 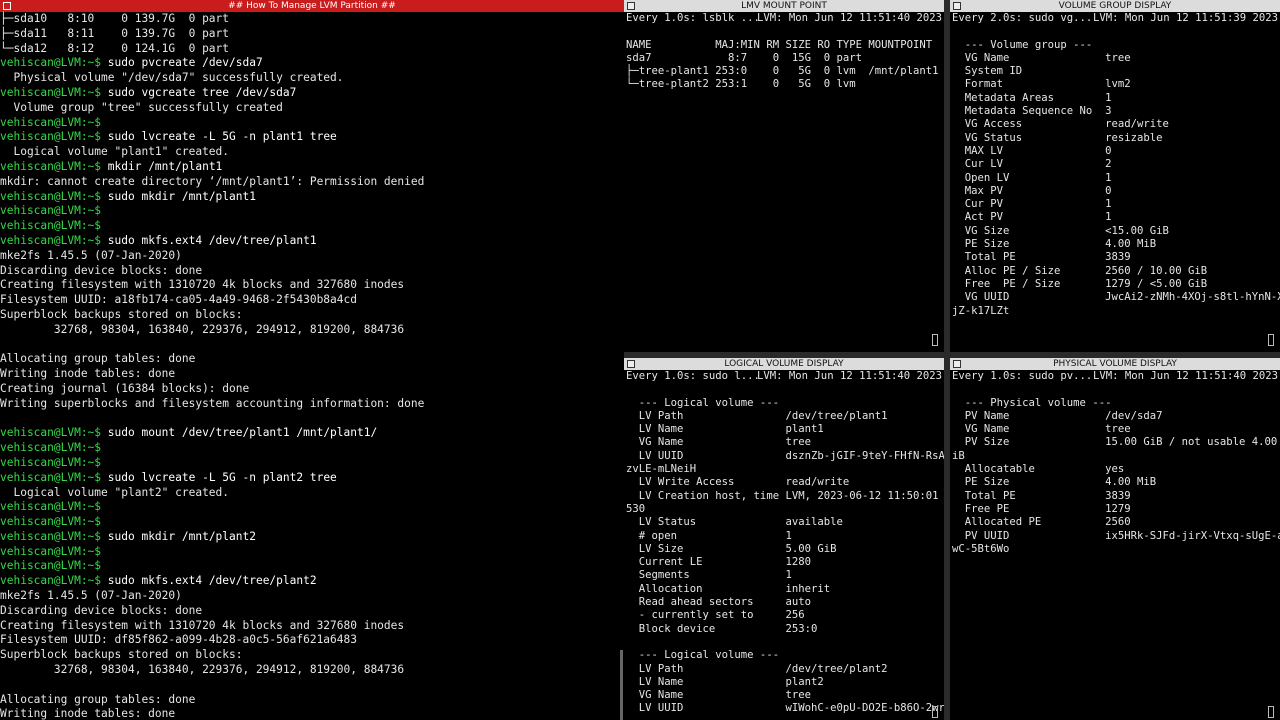 I want to click on pane-output-line: Total PE 3839, so click(x=1041, y=495).